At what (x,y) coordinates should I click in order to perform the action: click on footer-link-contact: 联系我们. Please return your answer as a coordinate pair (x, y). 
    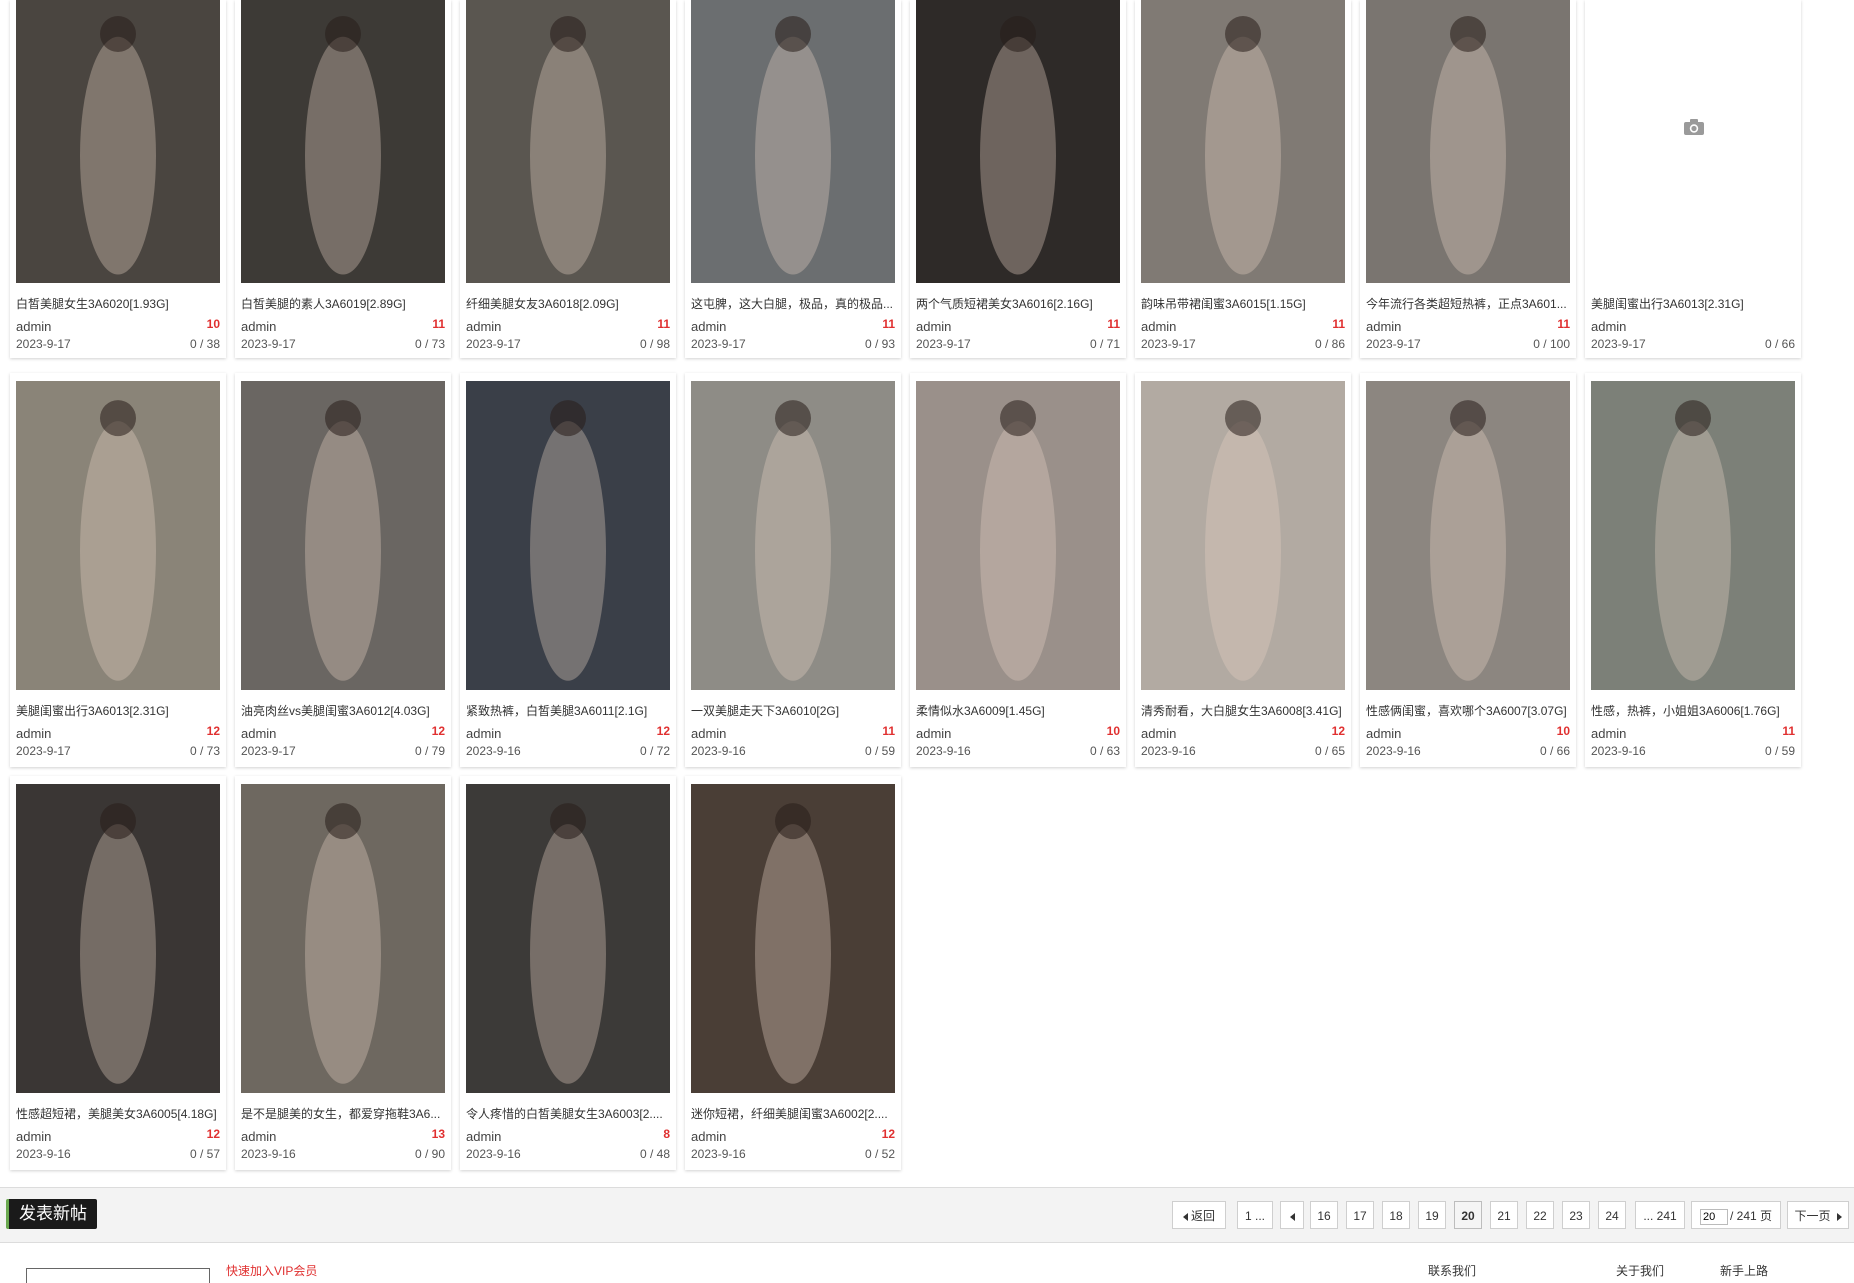
    Looking at the image, I should click on (1452, 1270).